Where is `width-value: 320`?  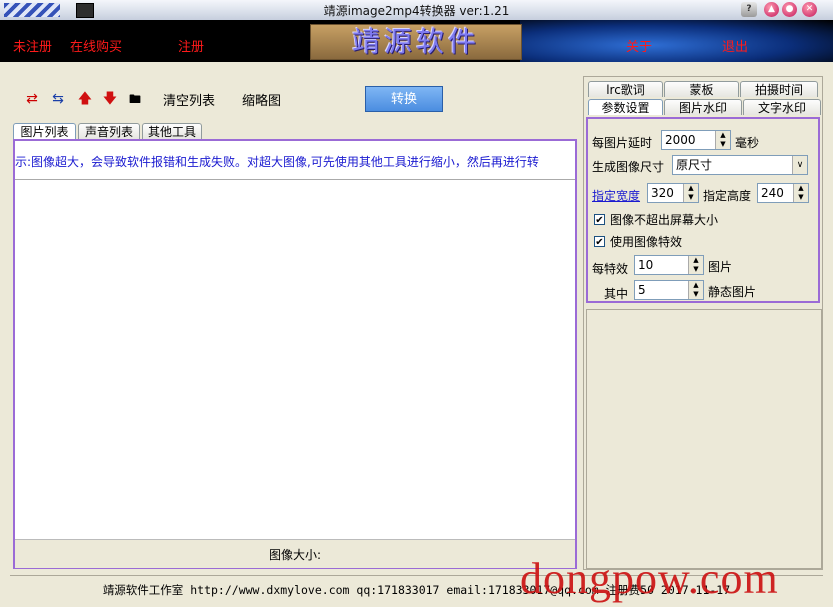
width-value: 320 is located at coordinates (662, 193).